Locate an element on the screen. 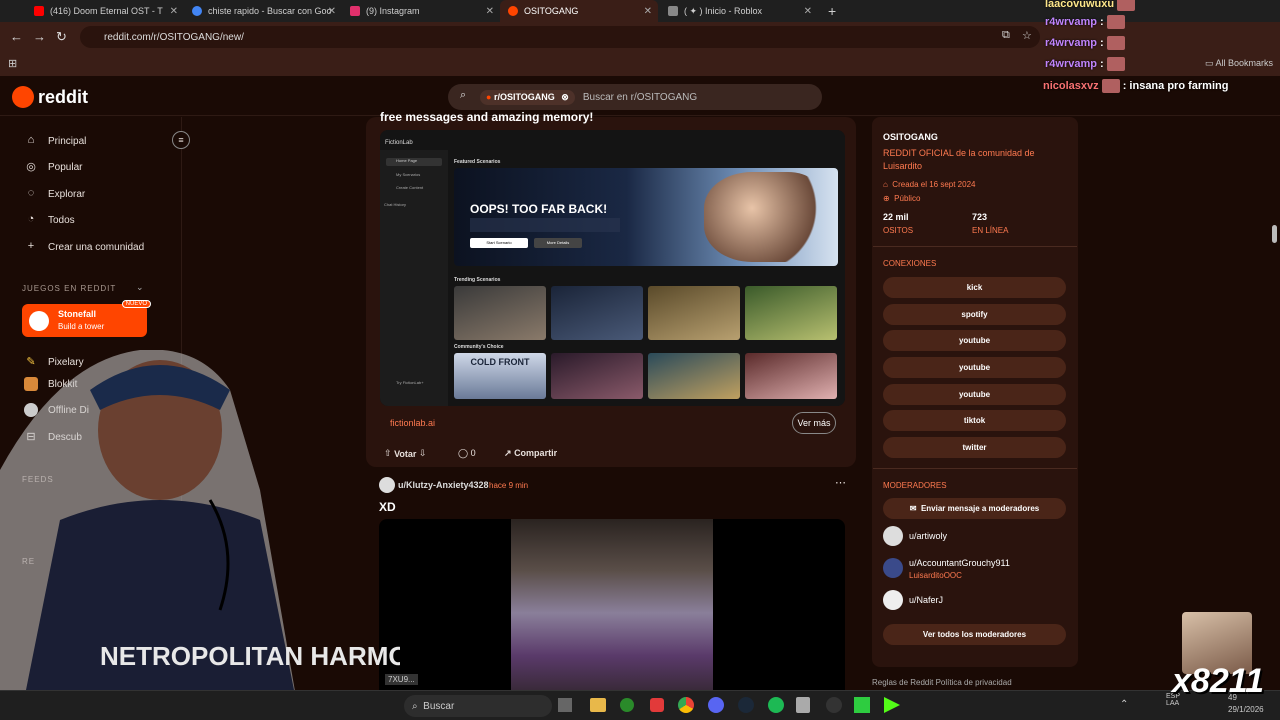 The height and width of the screenshot is (720, 1280). clear-chip-icon: ⊗ is located at coordinates (565, 97).